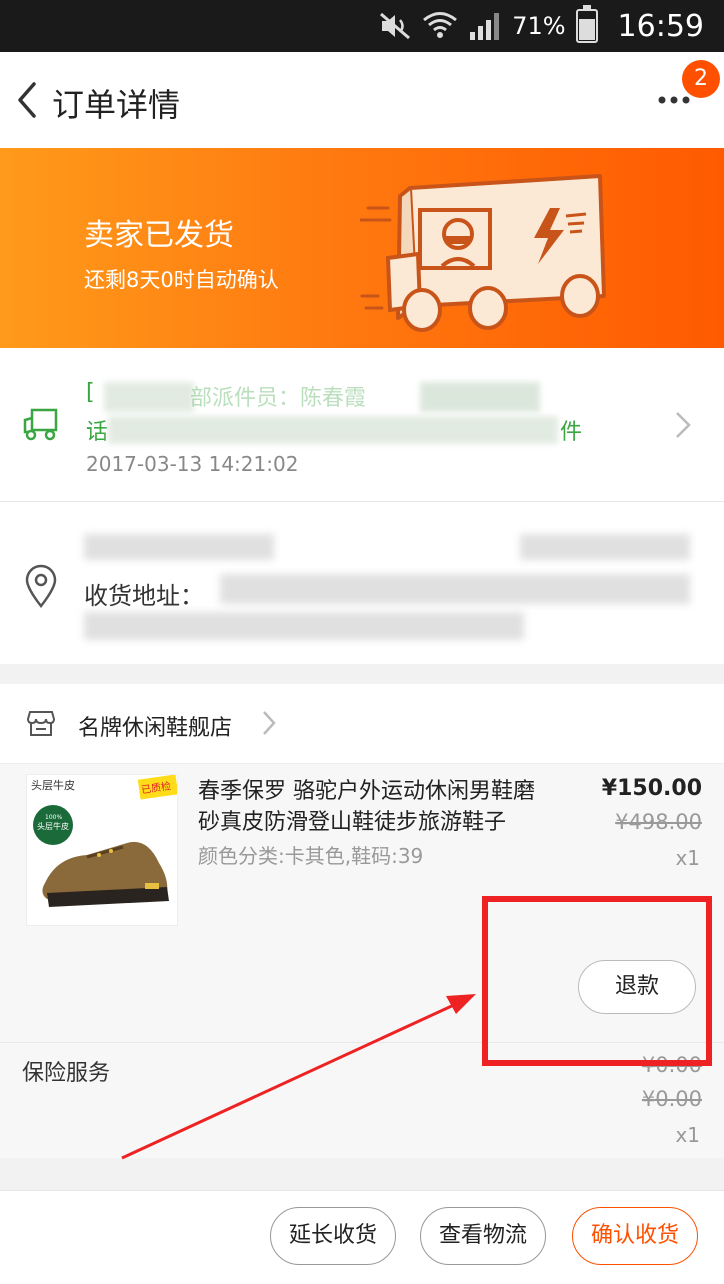 The width and height of the screenshot is (724, 1284). Describe the element at coordinates (395, 26) in the screenshot. I see `mute-icon` at that location.